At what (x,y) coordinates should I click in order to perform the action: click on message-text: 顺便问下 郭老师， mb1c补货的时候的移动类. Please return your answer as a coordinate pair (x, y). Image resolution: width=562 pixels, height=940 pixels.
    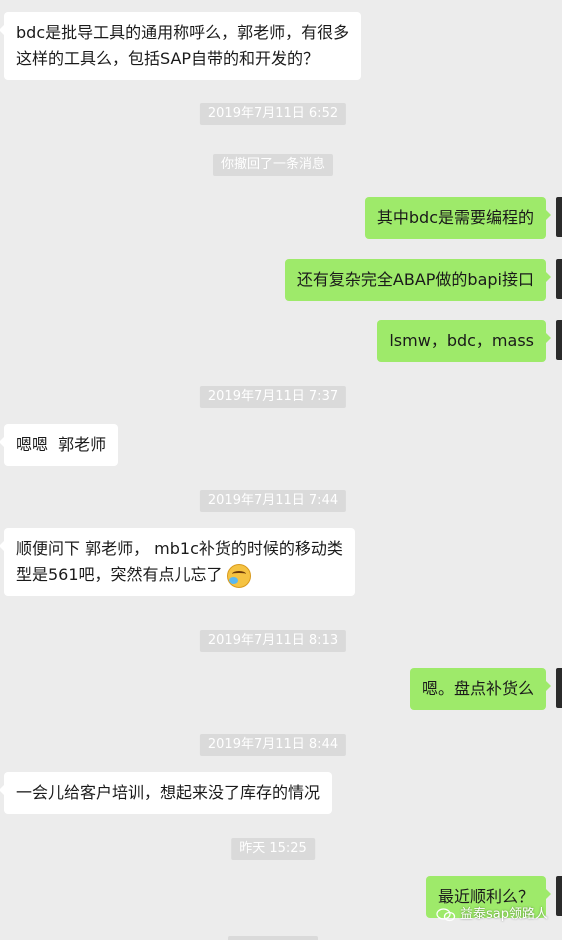
    Looking at the image, I should click on (179, 548).